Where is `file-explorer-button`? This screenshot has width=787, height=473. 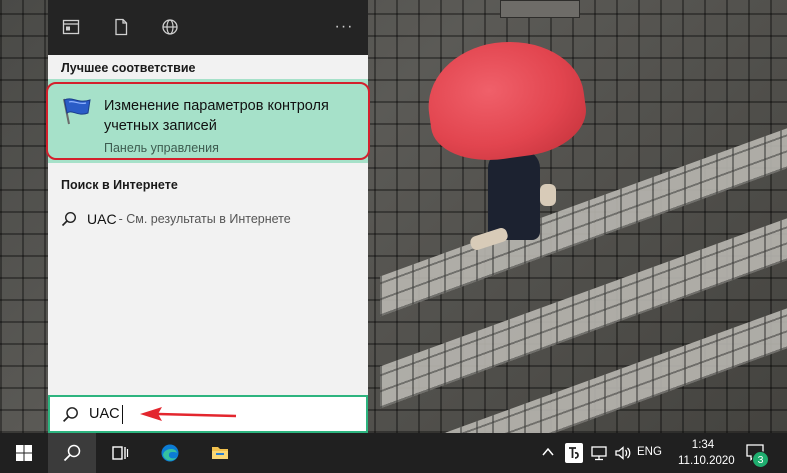
file-explorer-button is located at coordinates (220, 453).